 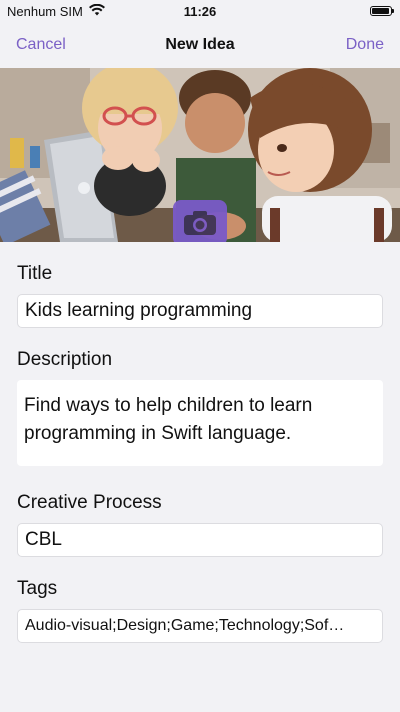 I want to click on title-label: Title, so click(x=35, y=273).